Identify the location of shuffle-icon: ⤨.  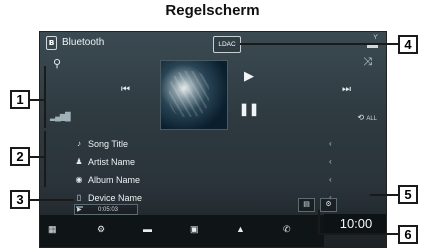
(367, 62).